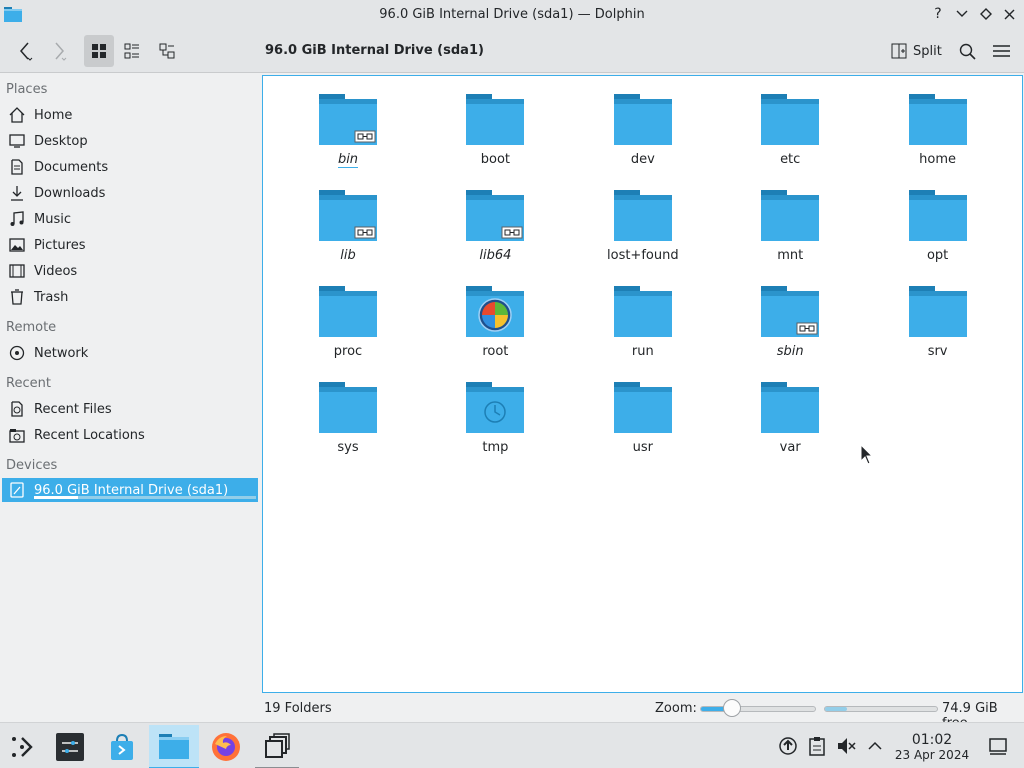 The image size is (1024, 768). Describe the element at coordinates (758, 709) in the screenshot. I see `zoom-slider` at that location.